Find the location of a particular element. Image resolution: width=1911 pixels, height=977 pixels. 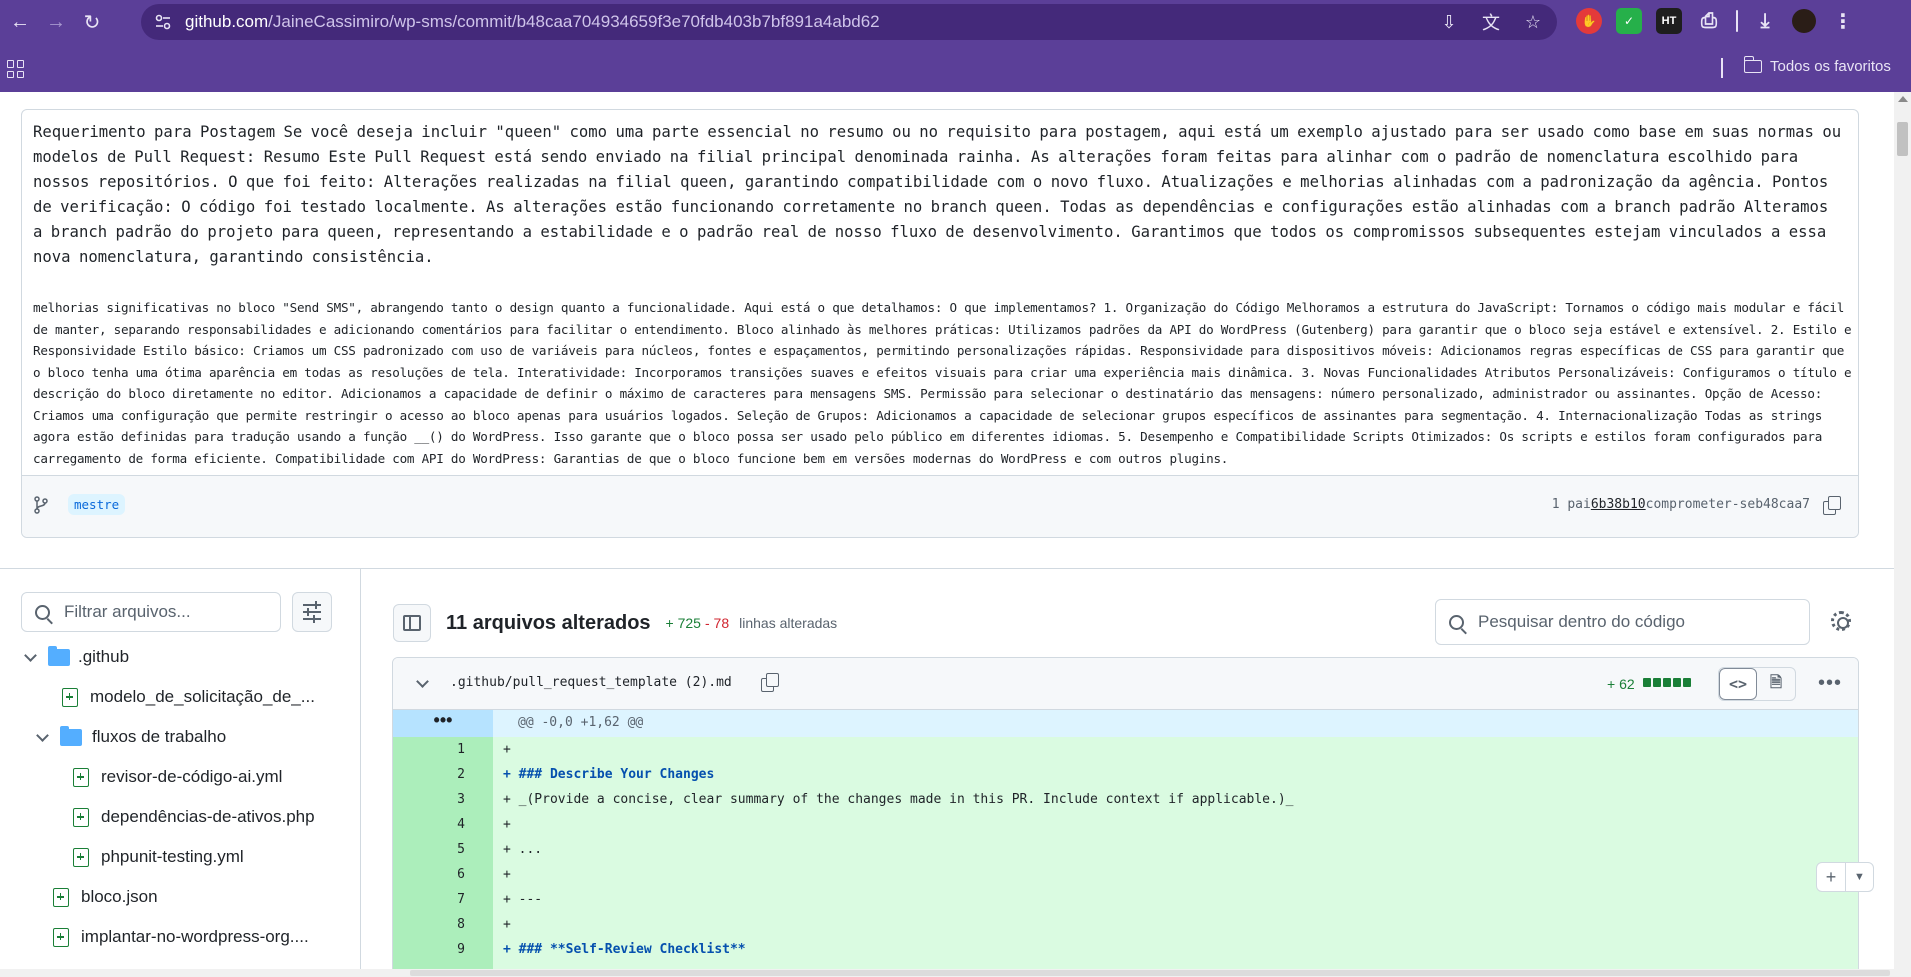

settings-gear-icon is located at coordinates (1841, 621).